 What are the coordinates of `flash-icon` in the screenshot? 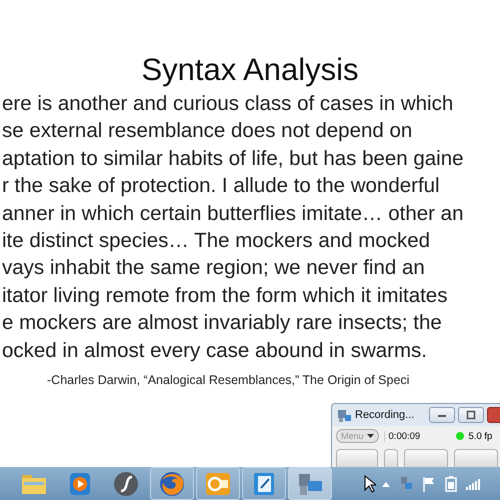 It's located at (126, 483).